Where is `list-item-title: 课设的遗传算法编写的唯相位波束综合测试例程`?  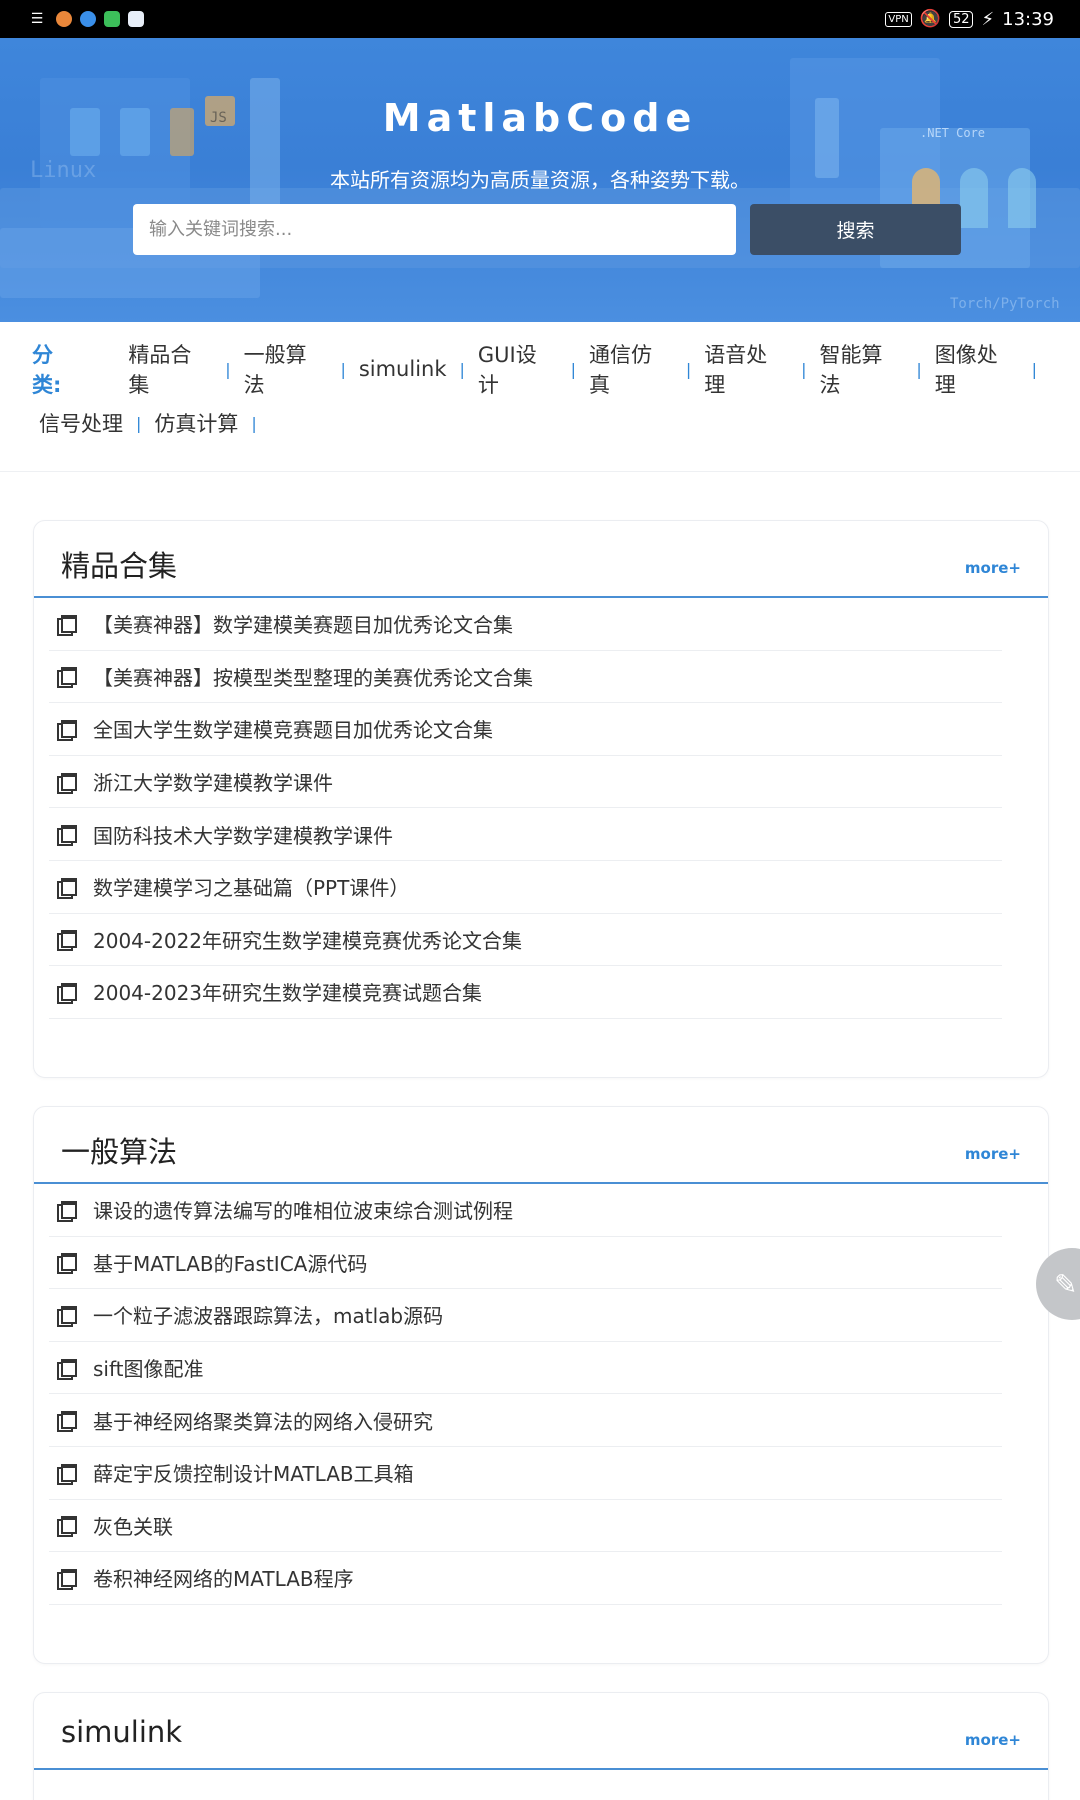 list-item-title: 课设的遗传算法编写的唯相位波束综合测试例程 is located at coordinates (303, 1211).